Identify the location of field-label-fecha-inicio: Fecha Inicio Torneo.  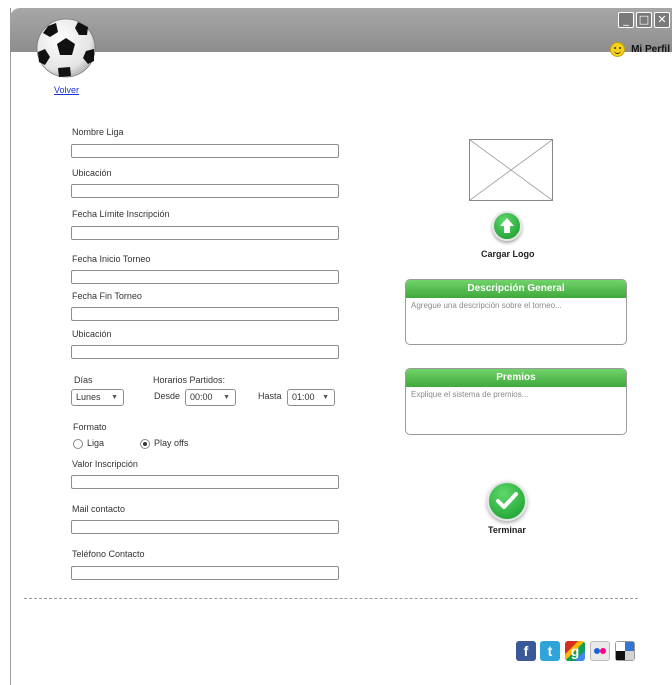
(111, 259).